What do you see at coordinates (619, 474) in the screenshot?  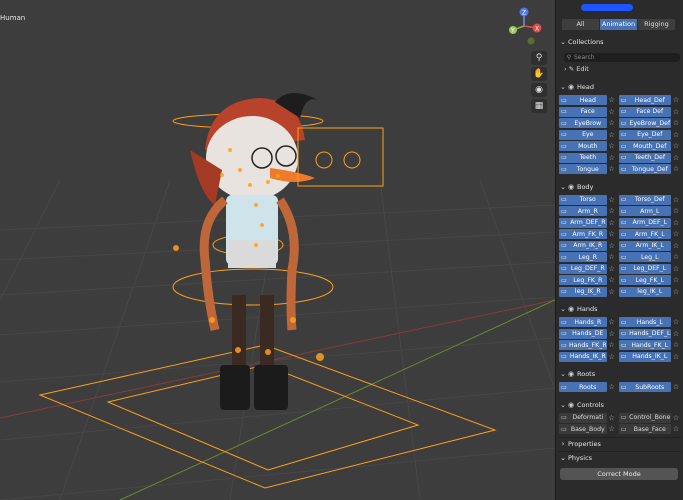 I see `correct-mode-button: Correct Mode` at bounding box center [619, 474].